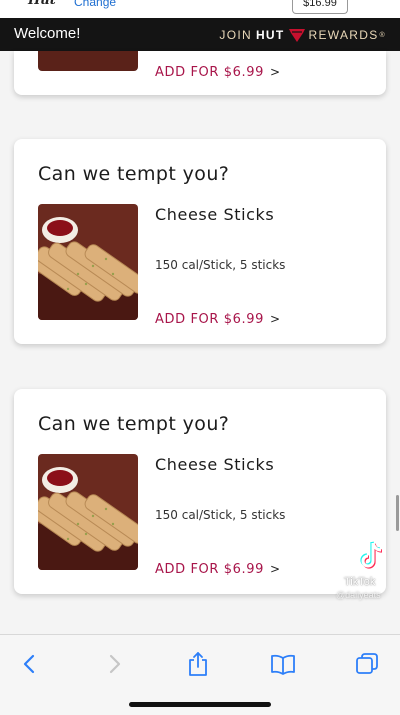 This screenshot has height=715, width=400. I want to click on rewards-header: Welcome! JOIN HUT REWARDS ®, so click(200, 34).